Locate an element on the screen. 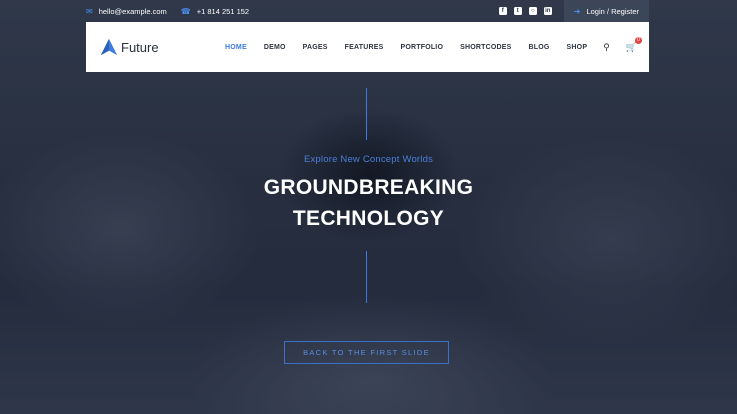  phone-icon: ☎ is located at coordinates (185, 11).